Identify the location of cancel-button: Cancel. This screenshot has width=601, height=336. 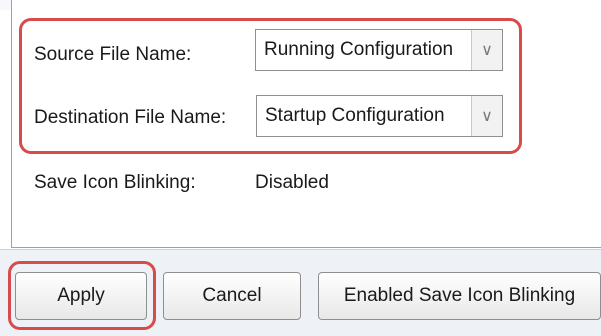
(232, 296).